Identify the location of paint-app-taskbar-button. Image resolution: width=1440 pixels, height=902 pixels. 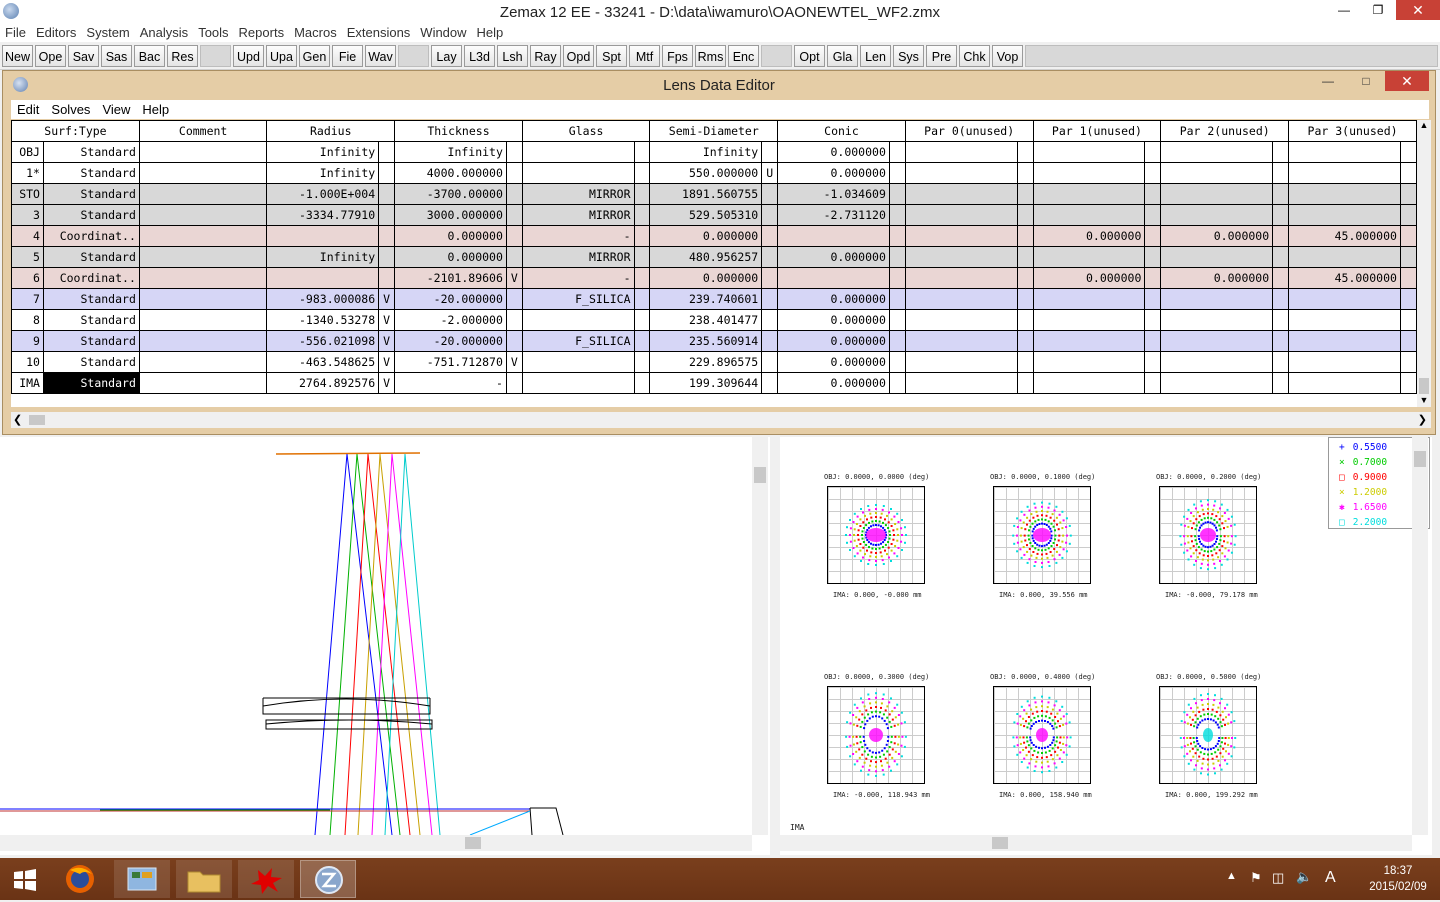
(266, 879).